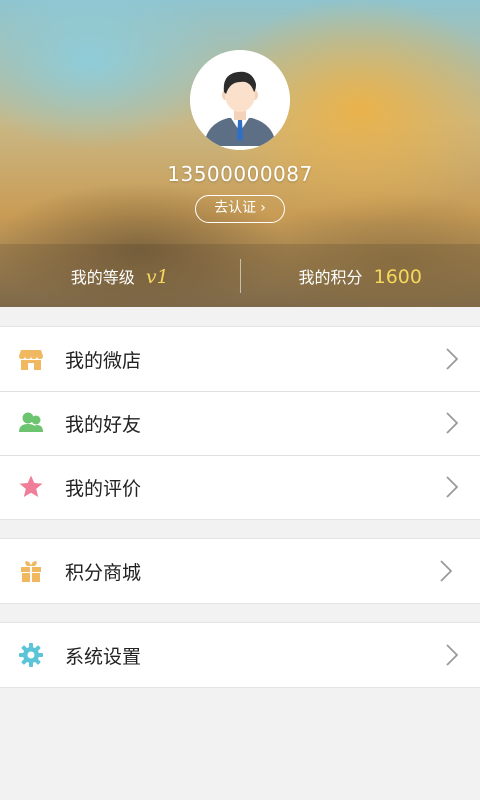  I want to click on level-value: v1, so click(157, 276).